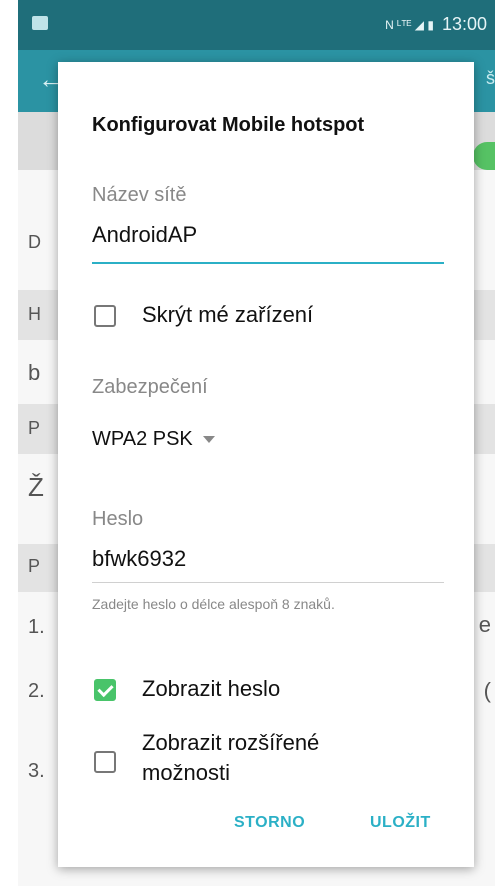 The image size is (495, 886). Describe the element at coordinates (139, 559) in the screenshot. I see `password-input: bfwk6932` at that location.